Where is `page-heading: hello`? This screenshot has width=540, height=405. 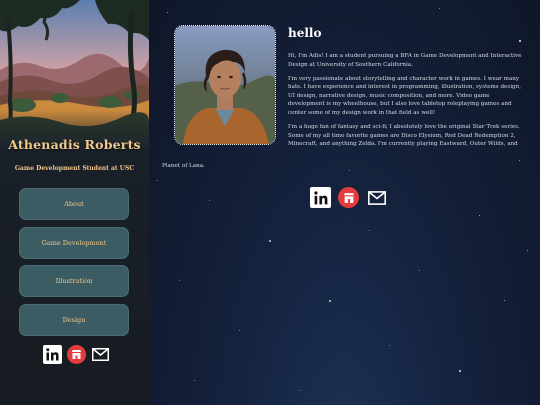
page-heading: hello is located at coordinates (305, 33).